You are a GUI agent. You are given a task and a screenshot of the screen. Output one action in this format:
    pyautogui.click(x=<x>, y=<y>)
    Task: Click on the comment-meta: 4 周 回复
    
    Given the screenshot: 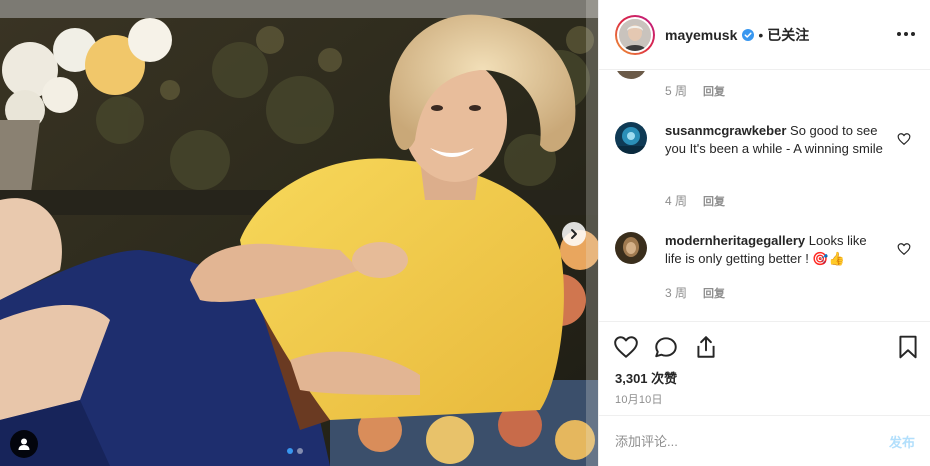 What is the action you would take?
    pyautogui.click(x=695, y=200)
    